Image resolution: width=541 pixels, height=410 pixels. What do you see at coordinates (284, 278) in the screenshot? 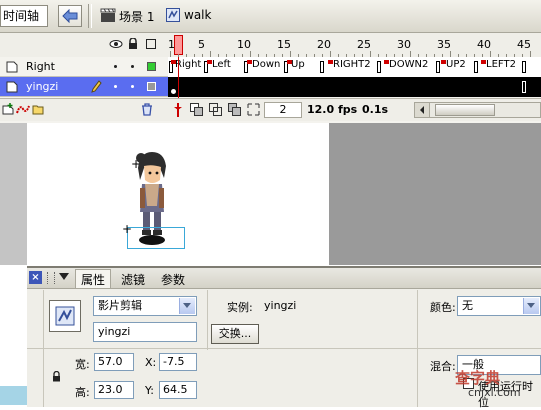
I see `properties-titlebar: × 属性 滤镜 参数` at bounding box center [284, 278].